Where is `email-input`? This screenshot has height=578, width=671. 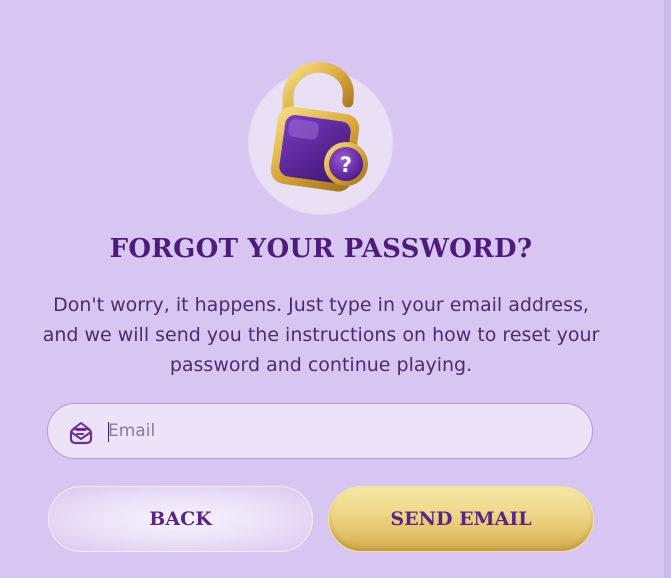
email-input is located at coordinates (343, 431).